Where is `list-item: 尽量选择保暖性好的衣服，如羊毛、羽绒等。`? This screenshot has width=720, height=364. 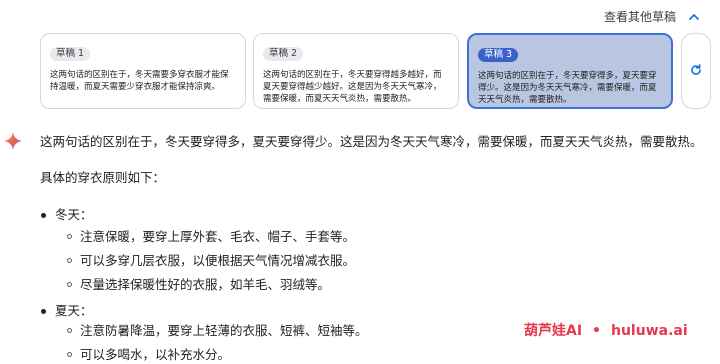 list-item: 尽量选择保暖性好的衣服，如羊毛、羽绒等。 is located at coordinates (199, 285).